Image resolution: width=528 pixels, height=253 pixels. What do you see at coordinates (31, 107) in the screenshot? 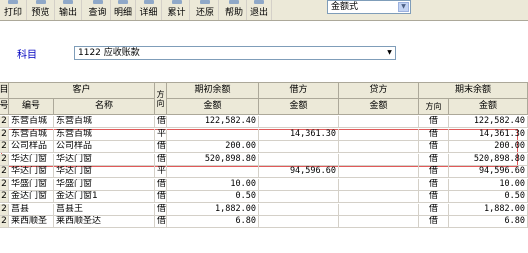
I see `header-code: 编号` at bounding box center [31, 107].